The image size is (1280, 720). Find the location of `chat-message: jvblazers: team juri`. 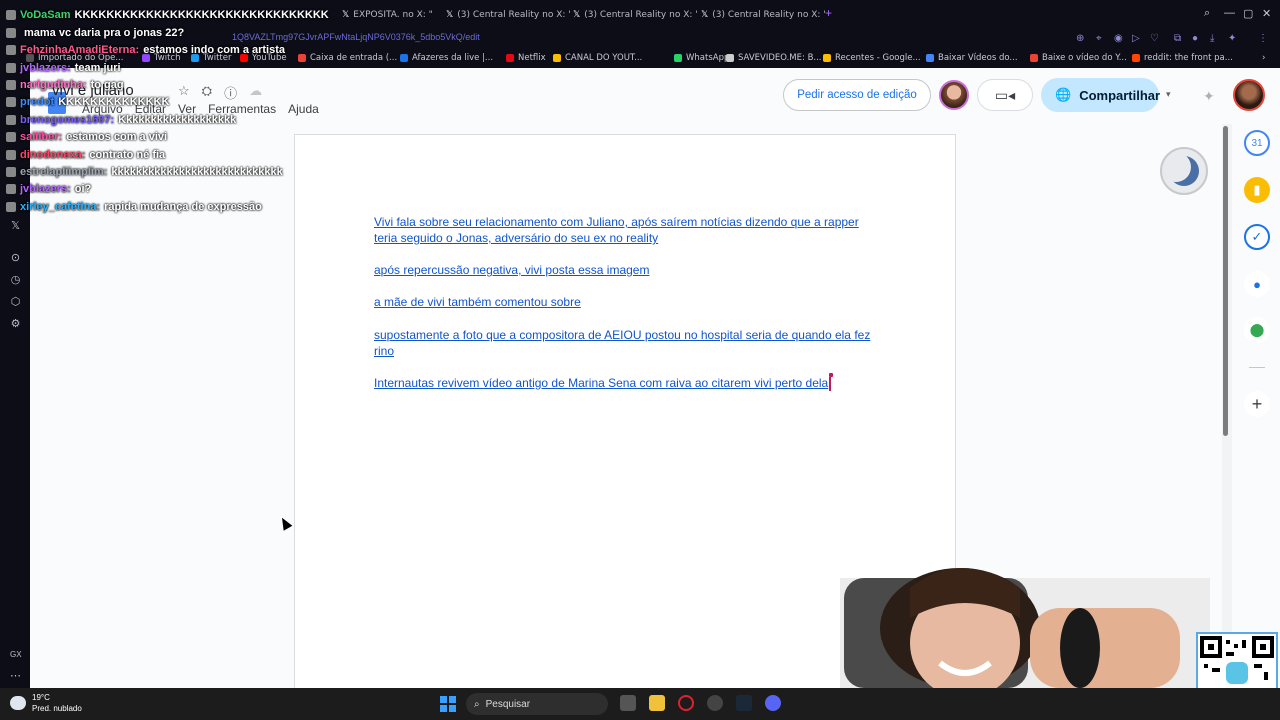

chat-message: jvblazers: team juri is located at coordinates (63, 68).